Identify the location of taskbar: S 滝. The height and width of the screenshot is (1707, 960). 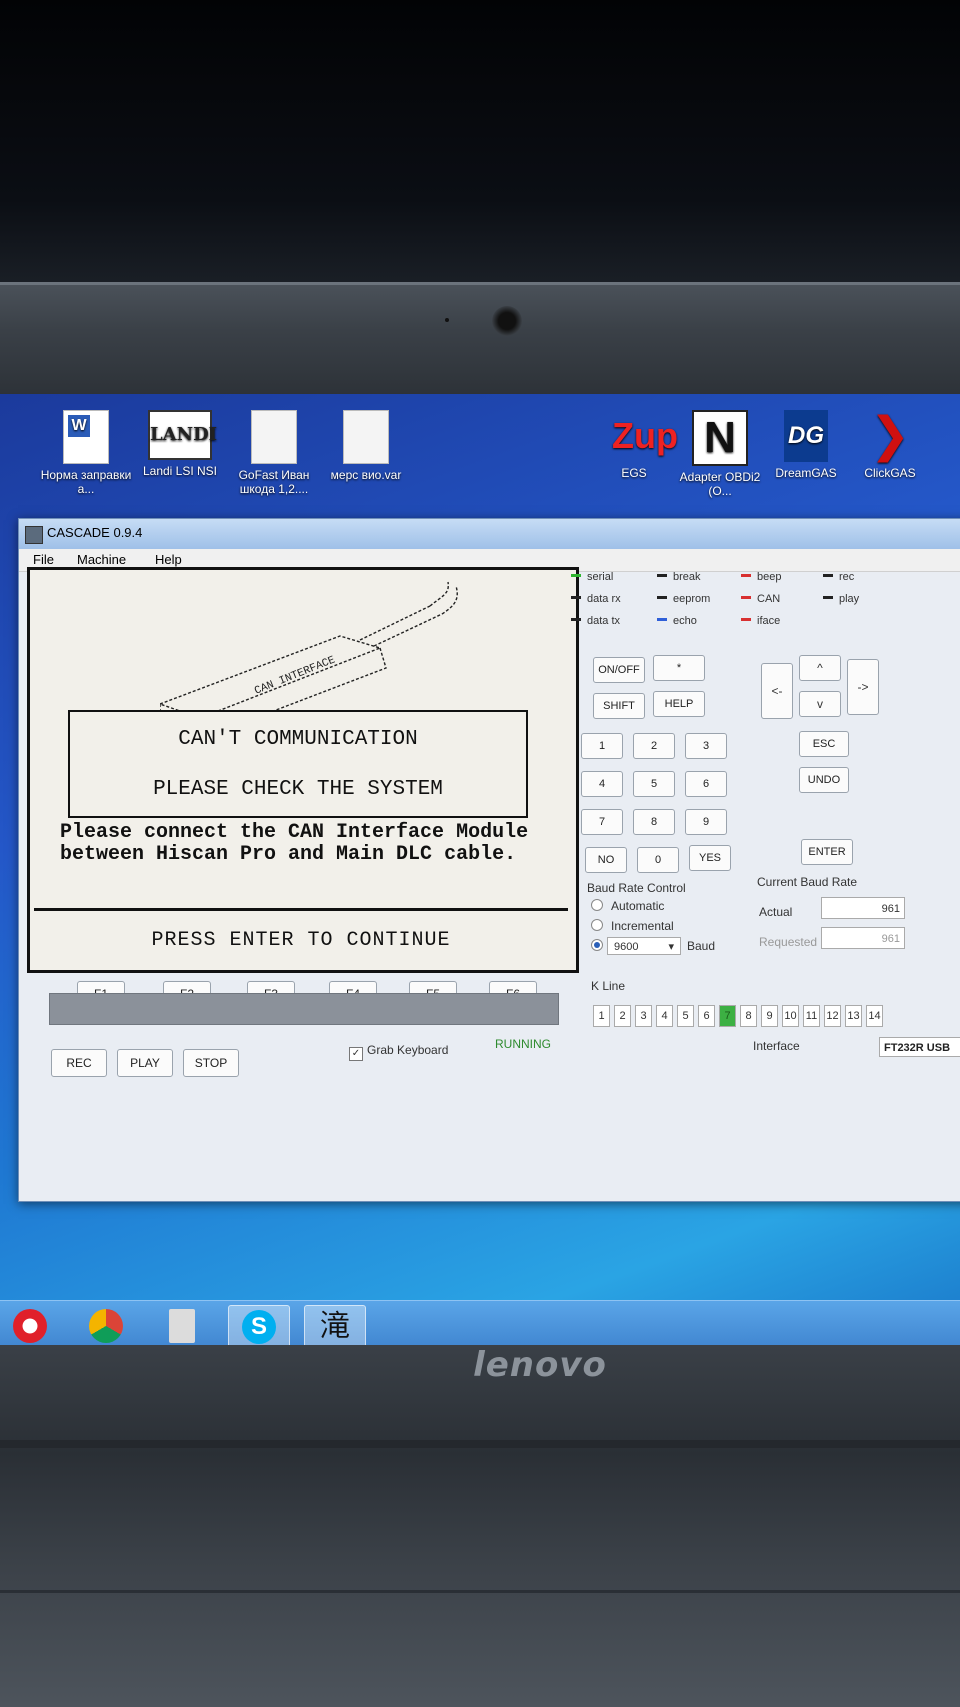
(480, 1323).